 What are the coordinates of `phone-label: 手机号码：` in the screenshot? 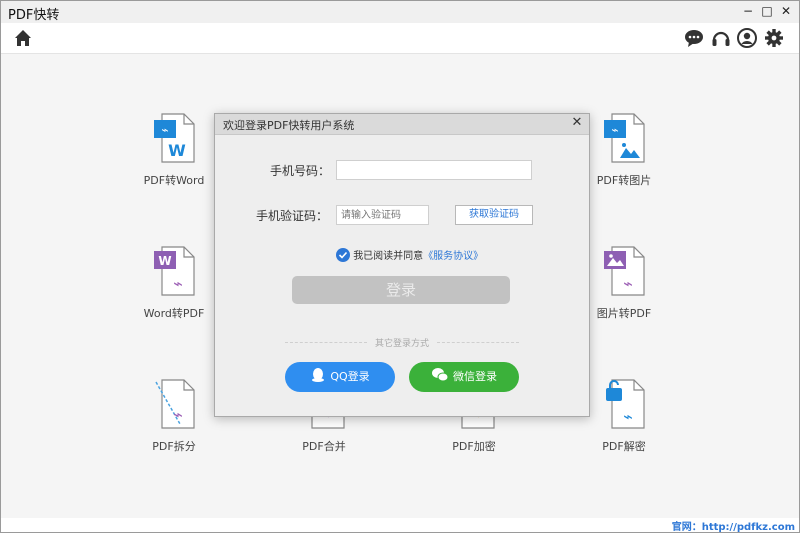 It's located at (300, 171).